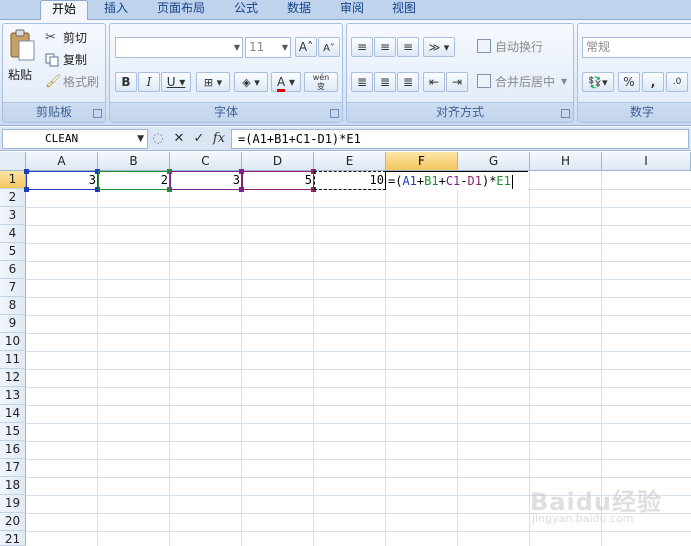 The height and width of the screenshot is (546, 691). What do you see at coordinates (306, 47) in the screenshot?
I see `grow-font-button: A˄` at bounding box center [306, 47].